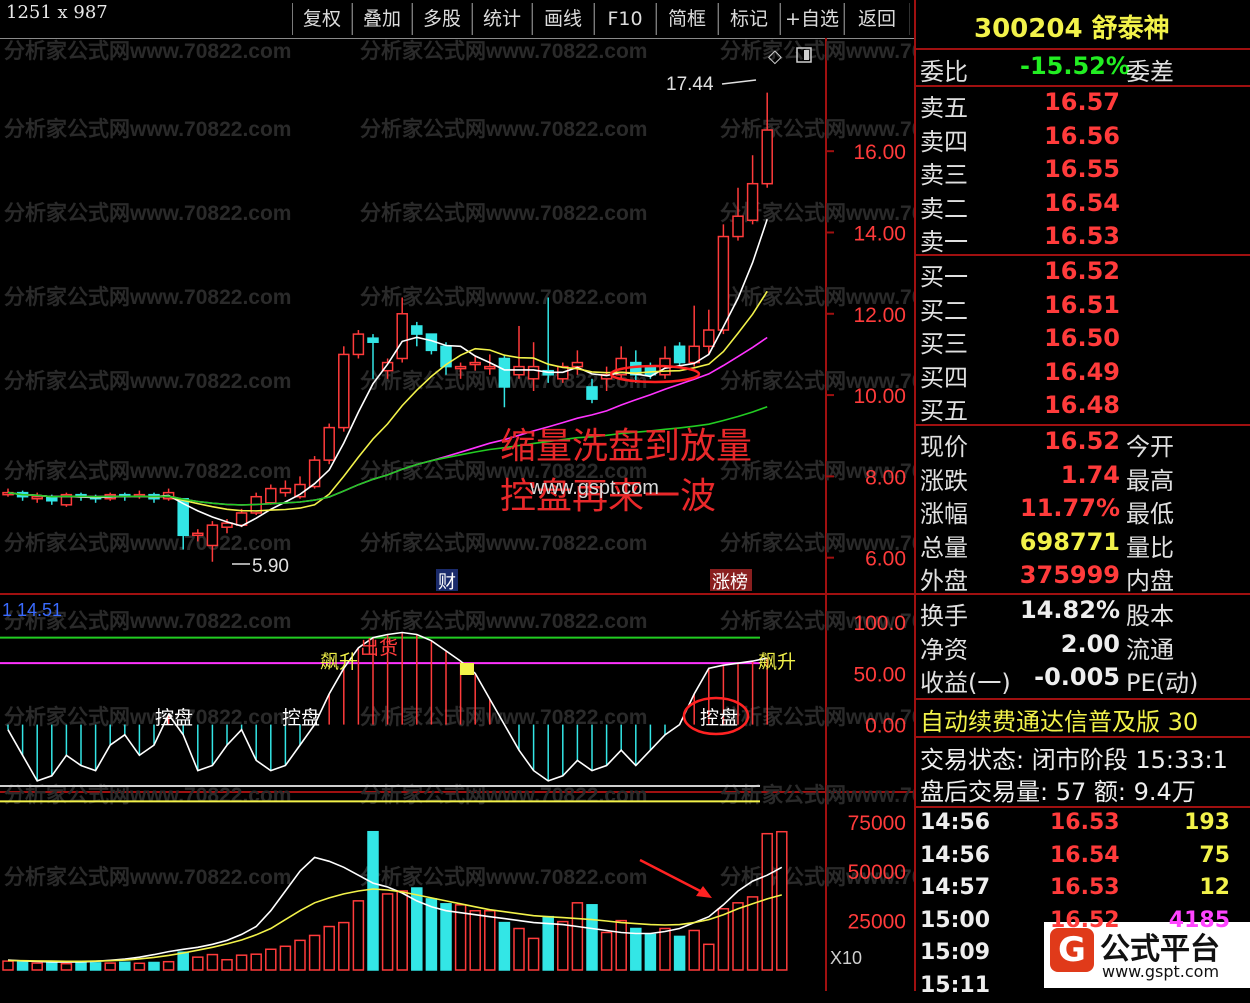 The width and height of the screenshot is (1250, 1003). Describe the element at coordinates (965, 683) in the screenshot. I see `fund-row-2-label: 收益(一)` at that location.